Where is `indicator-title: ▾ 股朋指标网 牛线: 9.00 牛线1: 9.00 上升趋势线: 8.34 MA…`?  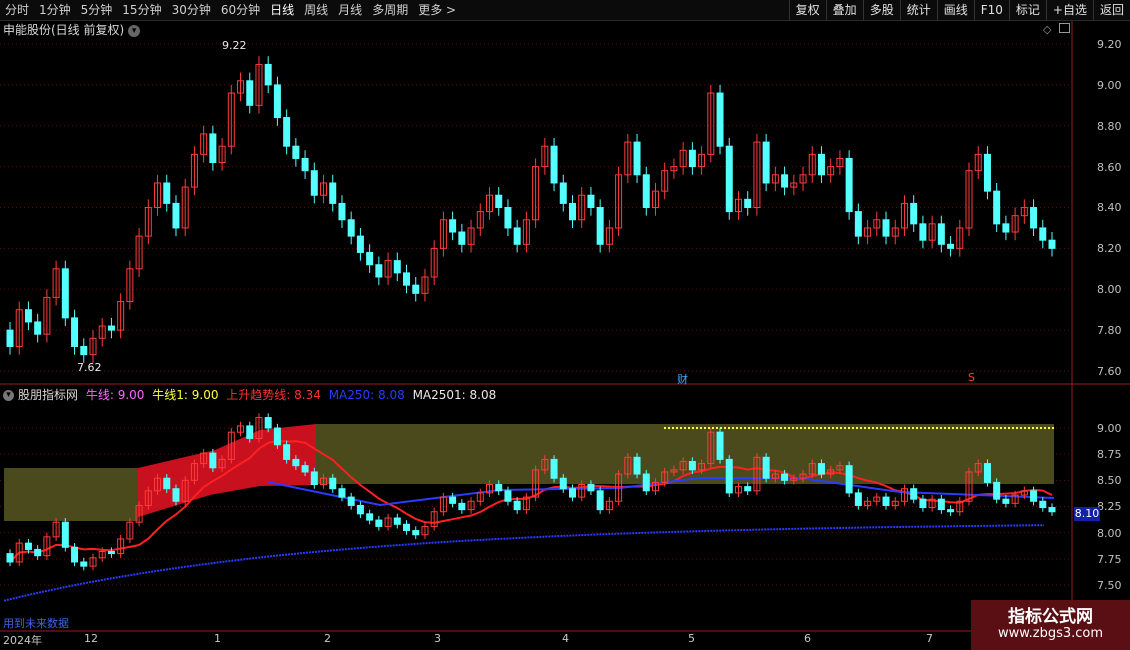 indicator-title: ▾ 股朋指标网 牛线: 9.00 牛线1: 9.00 上升趋势线: 8.34 MA… is located at coordinates (251, 394).